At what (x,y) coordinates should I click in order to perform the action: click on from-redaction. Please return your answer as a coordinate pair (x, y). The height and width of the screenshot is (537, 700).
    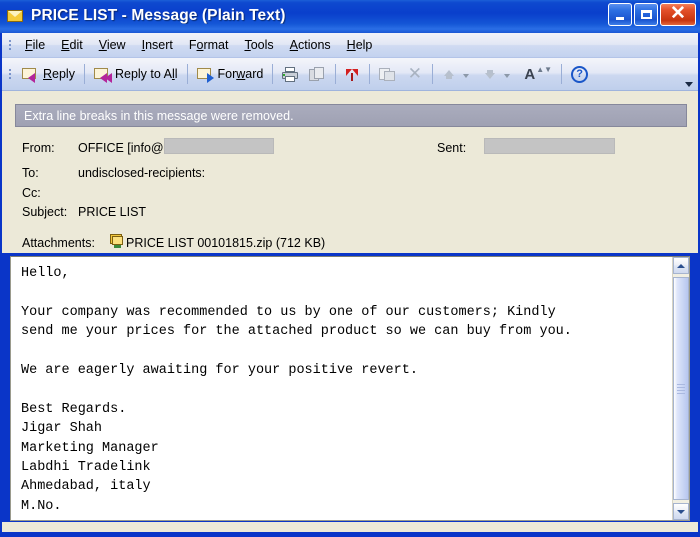
    Looking at the image, I should click on (219, 146).